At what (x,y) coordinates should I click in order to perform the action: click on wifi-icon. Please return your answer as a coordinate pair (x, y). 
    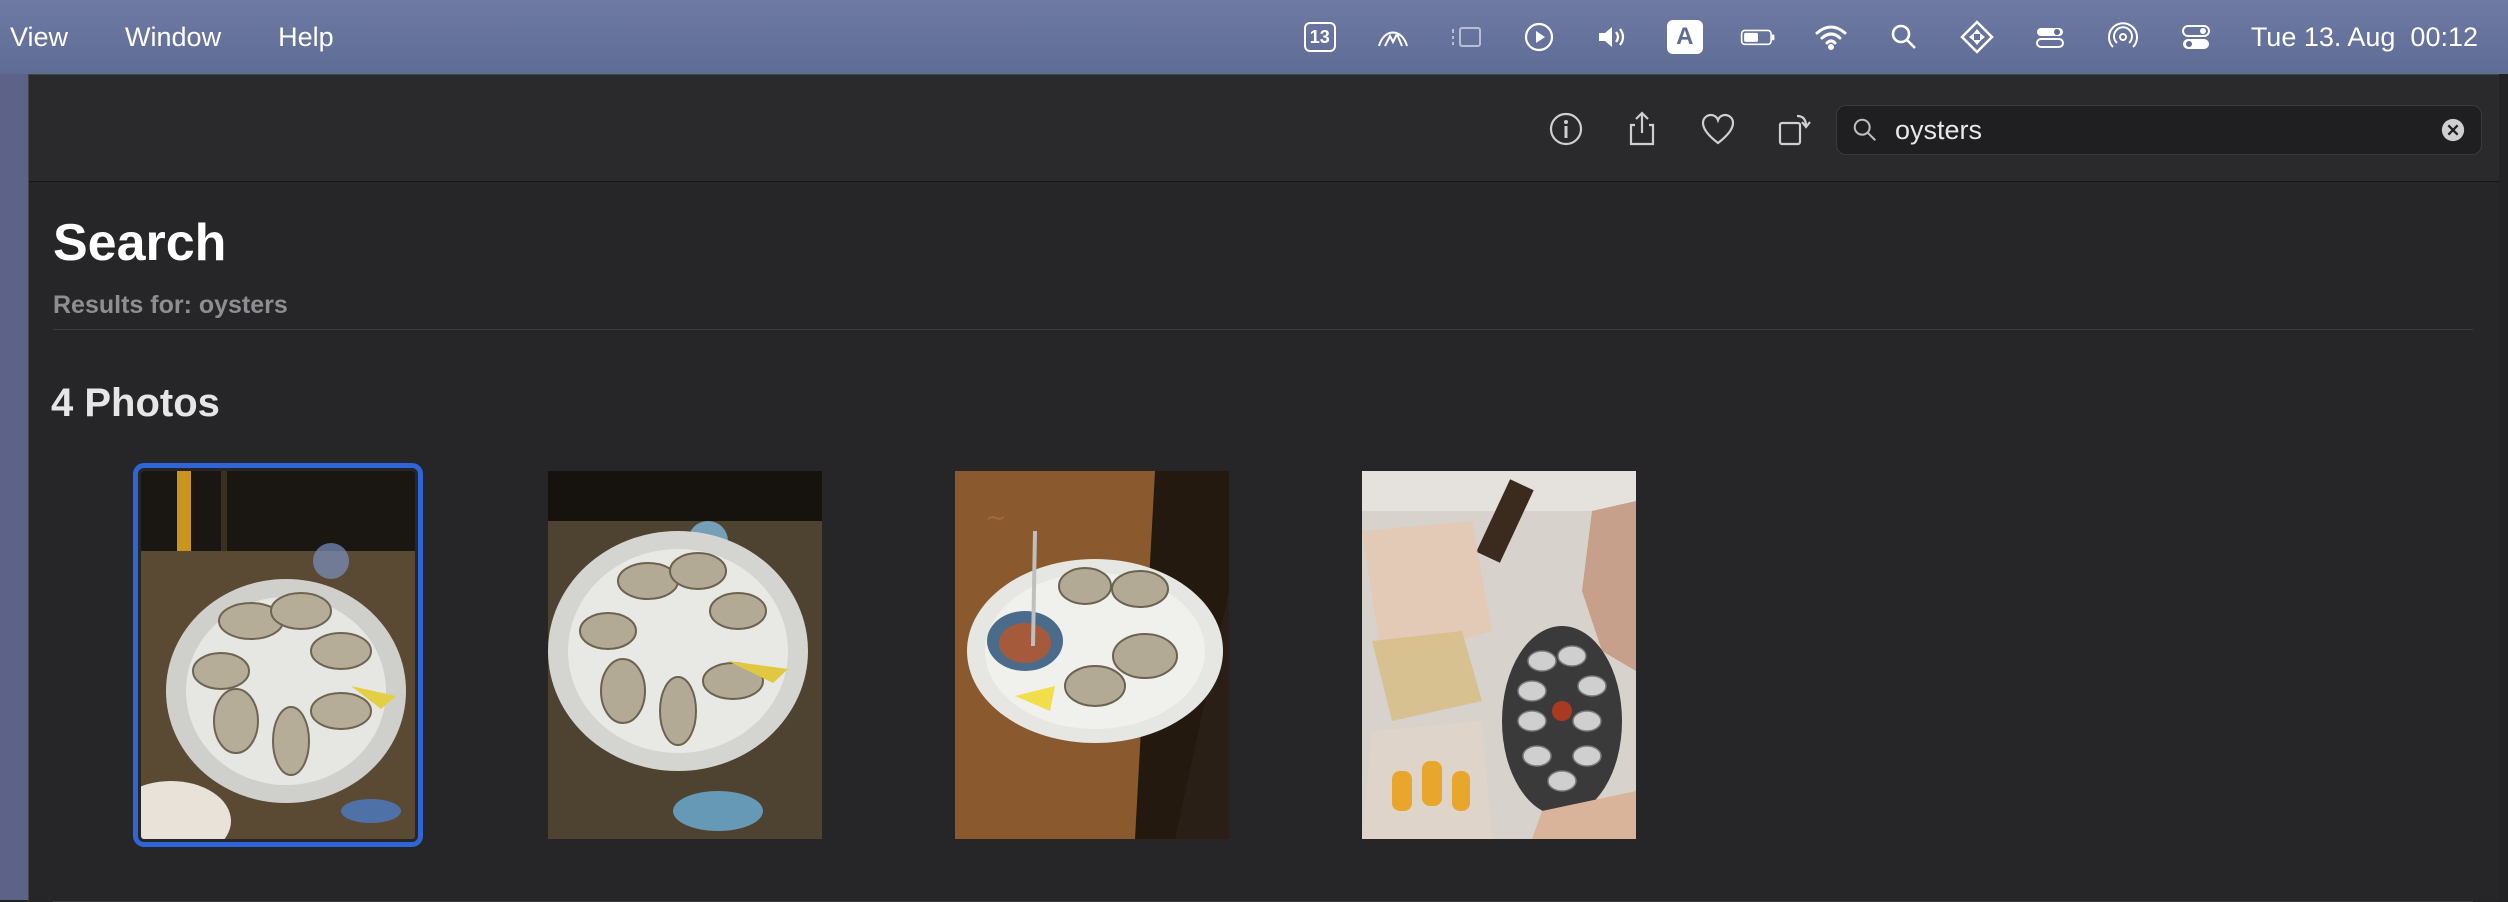
    Looking at the image, I should click on (1831, 37).